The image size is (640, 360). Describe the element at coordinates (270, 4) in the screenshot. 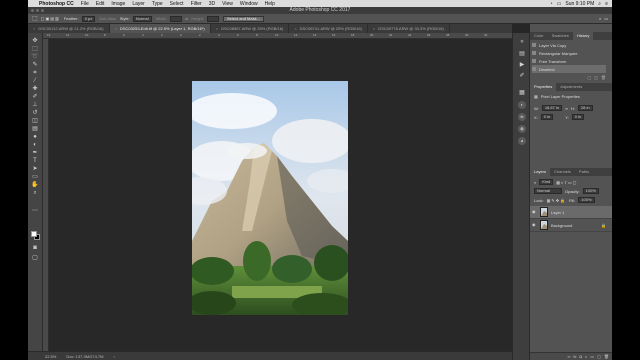

I see `menu-help: Help` at that location.